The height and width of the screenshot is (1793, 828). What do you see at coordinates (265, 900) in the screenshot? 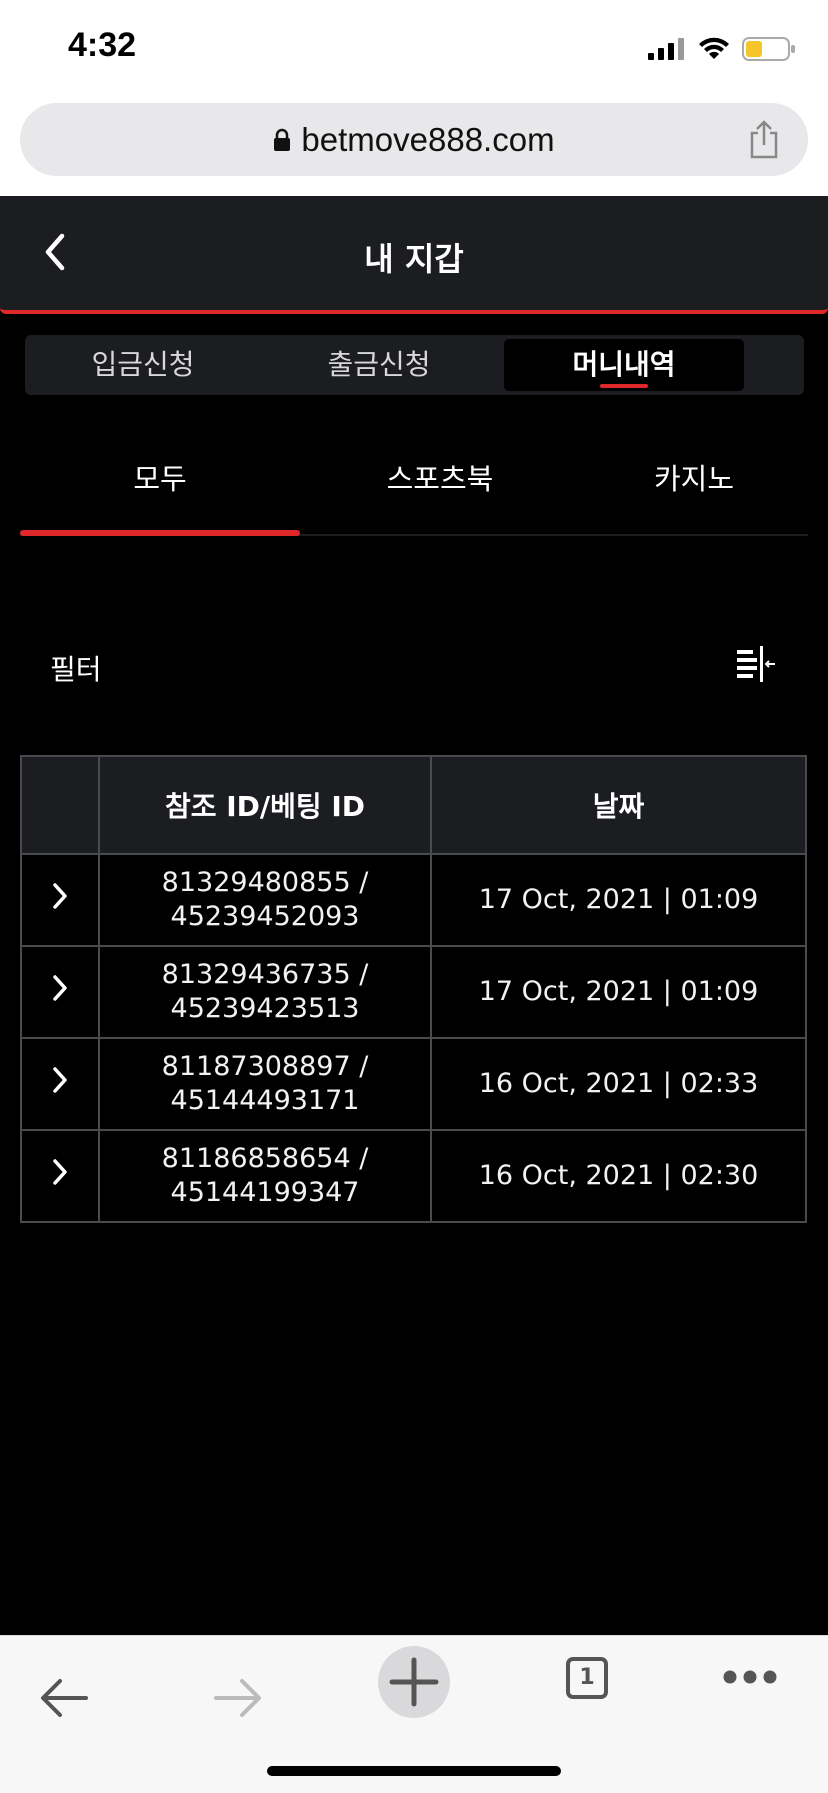
I see `ref-id-cell: 81329480855 / 45239452093` at bounding box center [265, 900].